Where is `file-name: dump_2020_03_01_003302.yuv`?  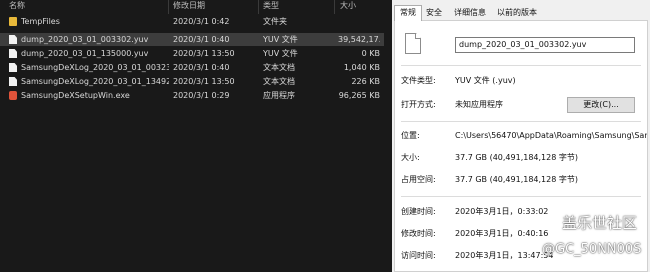
file-name: dump_2020_03_01_003302.yuv is located at coordinates (85, 39).